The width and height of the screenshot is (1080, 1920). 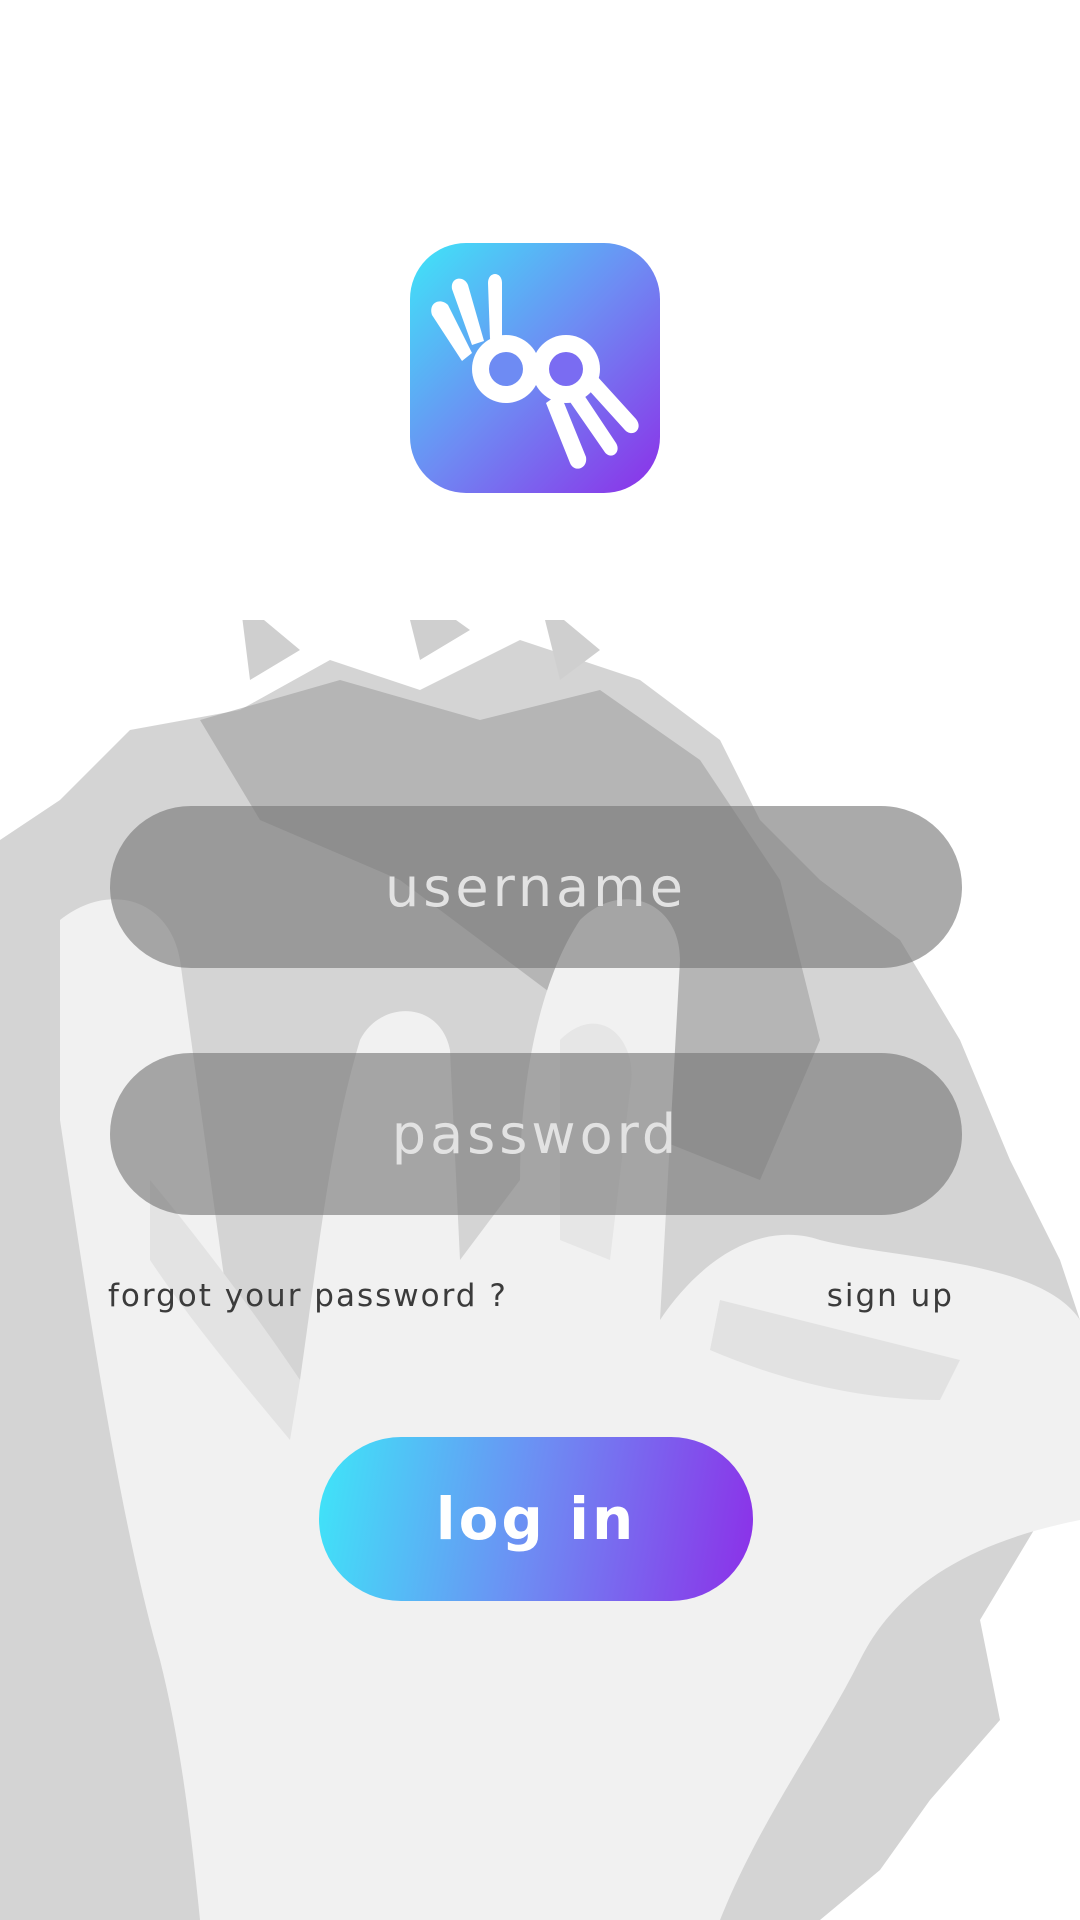 I want to click on password-input, so click(x=536, y=1134).